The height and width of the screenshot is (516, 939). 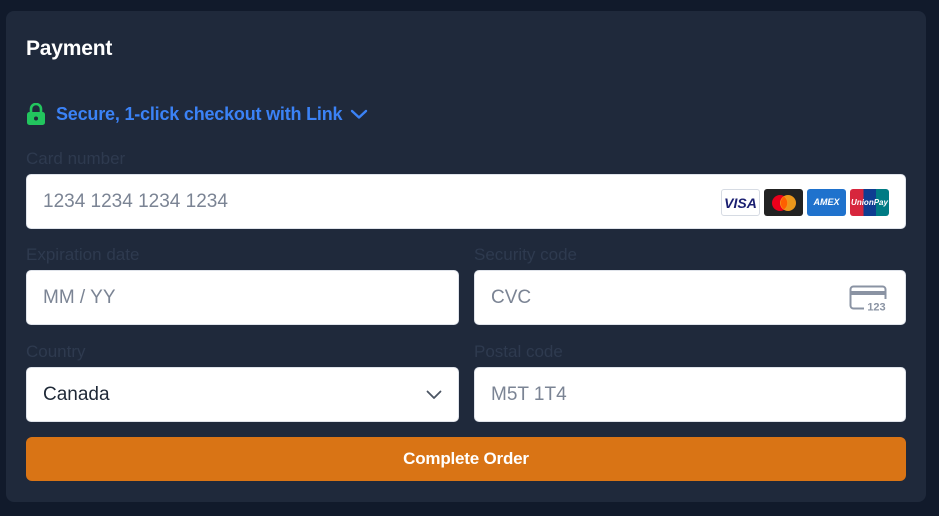 What do you see at coordinates (876, 308) in the screenshot?
I see `cvc-icon-text: 123` at bounding box center [876, 308].